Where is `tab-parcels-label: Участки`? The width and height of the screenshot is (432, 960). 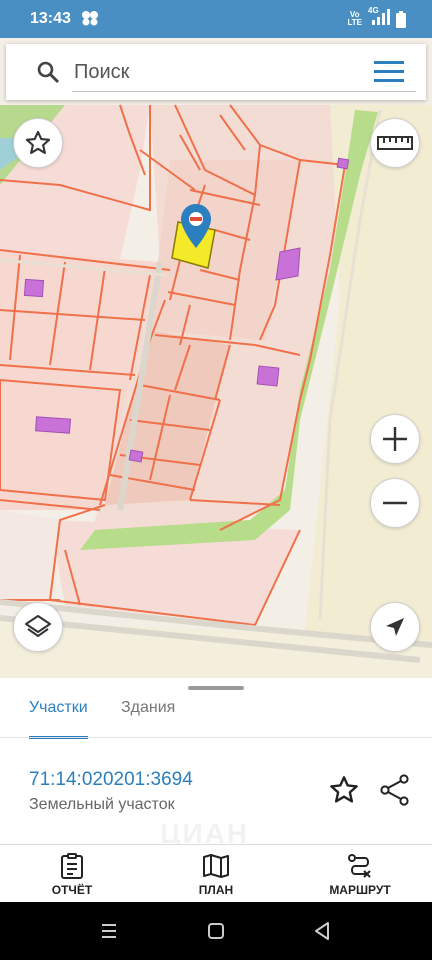
tab-parcels-label: Участки is located at coordinates (58, 707).